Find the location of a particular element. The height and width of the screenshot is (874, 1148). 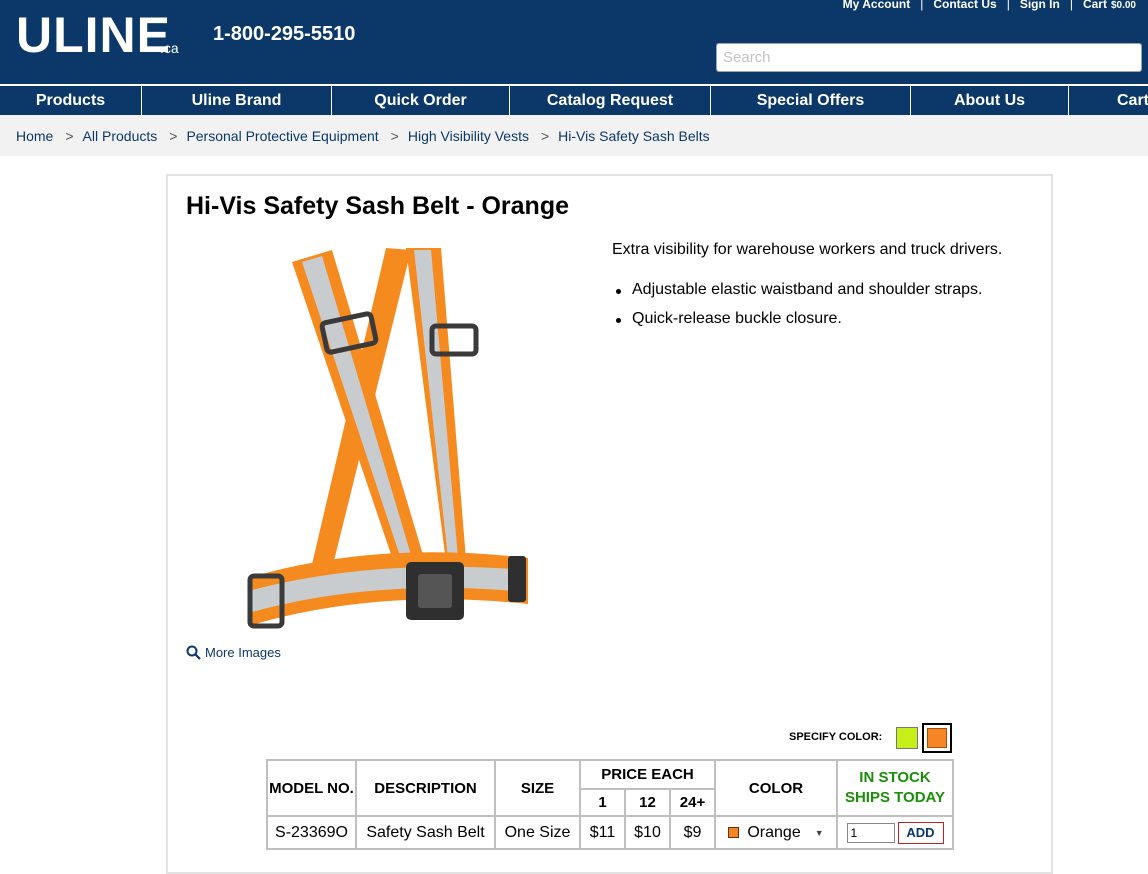

header-color: COLOR is located at coordinates (776, 788).